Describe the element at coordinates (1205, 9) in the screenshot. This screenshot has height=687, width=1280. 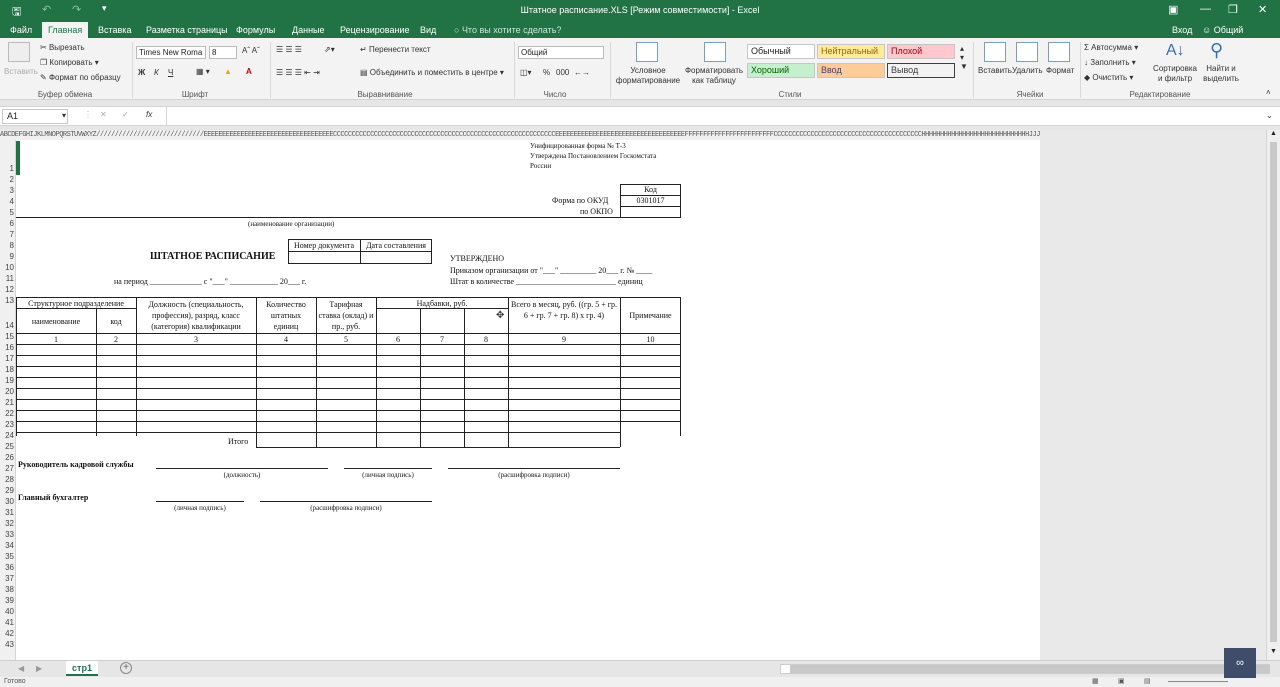
I see `minimize-icon: —` at that location.